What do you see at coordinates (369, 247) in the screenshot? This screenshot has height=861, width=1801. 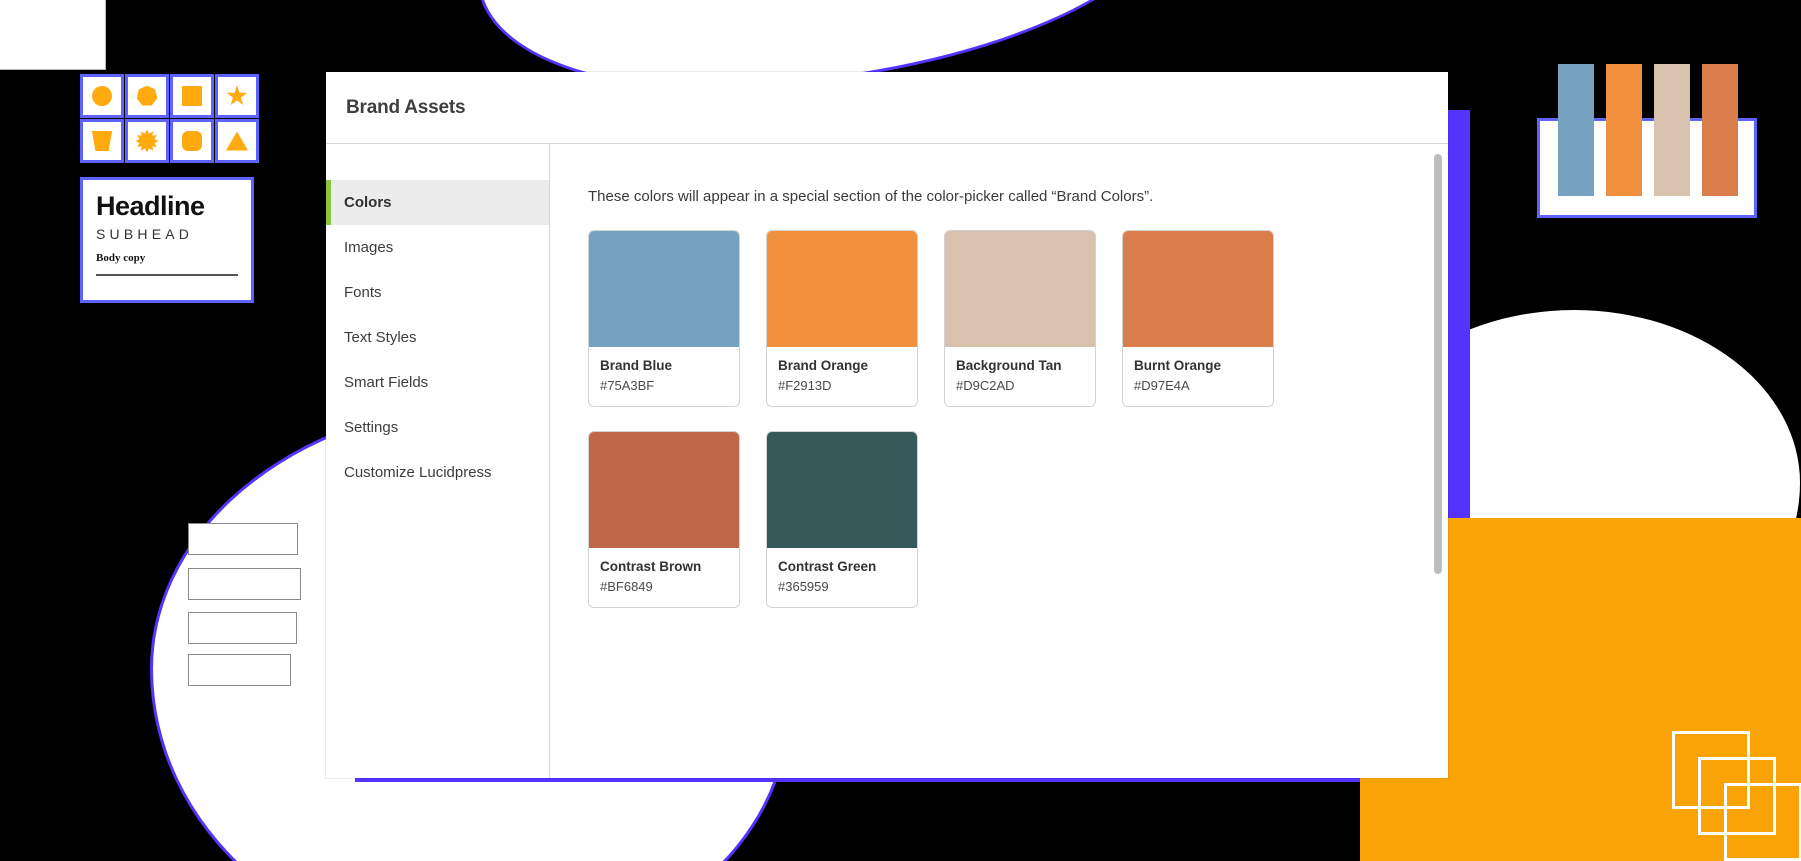 I see `sidebar-item-label: Images` at bounding box center [369, 247].